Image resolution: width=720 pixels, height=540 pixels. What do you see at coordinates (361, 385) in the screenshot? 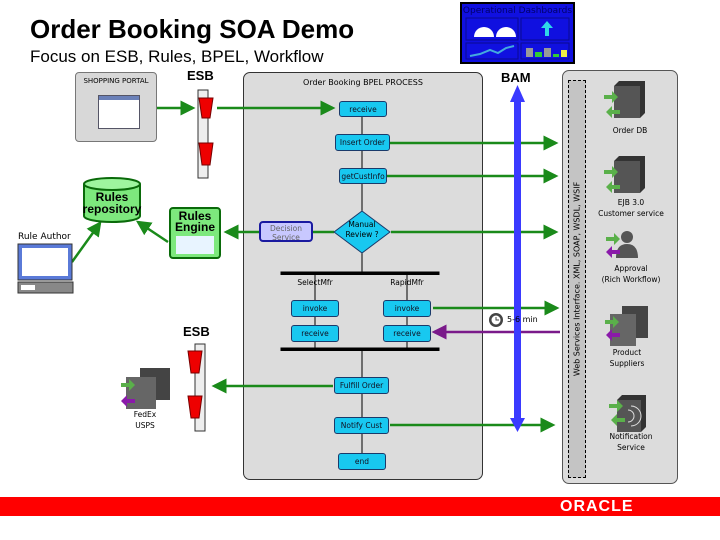
I see `activity-fulfill-order: Fulfill Order` at bounding box center [361, 385].